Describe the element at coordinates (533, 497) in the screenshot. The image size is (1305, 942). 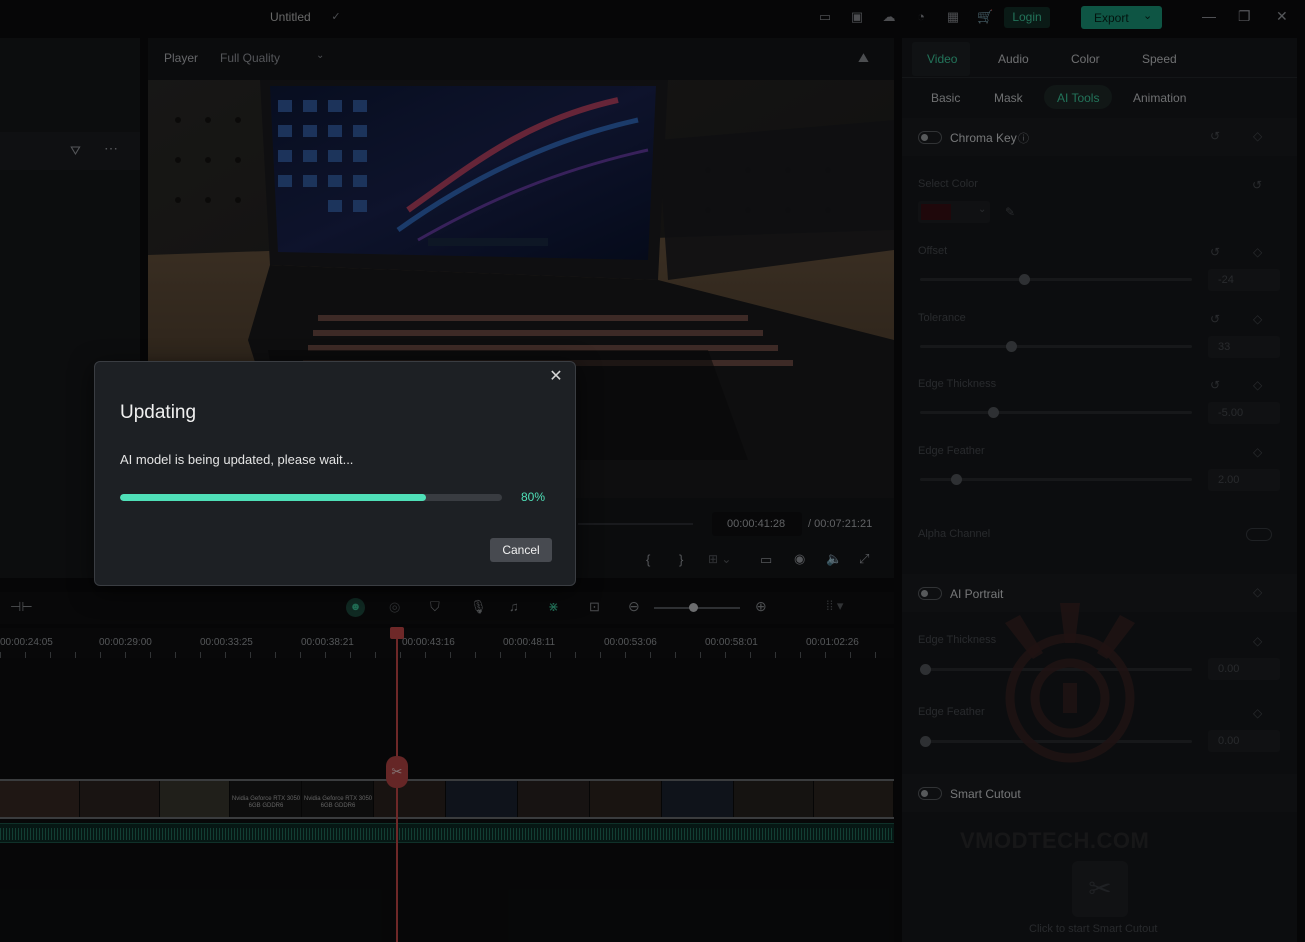
I see `progress-percent: 80%` at that location.